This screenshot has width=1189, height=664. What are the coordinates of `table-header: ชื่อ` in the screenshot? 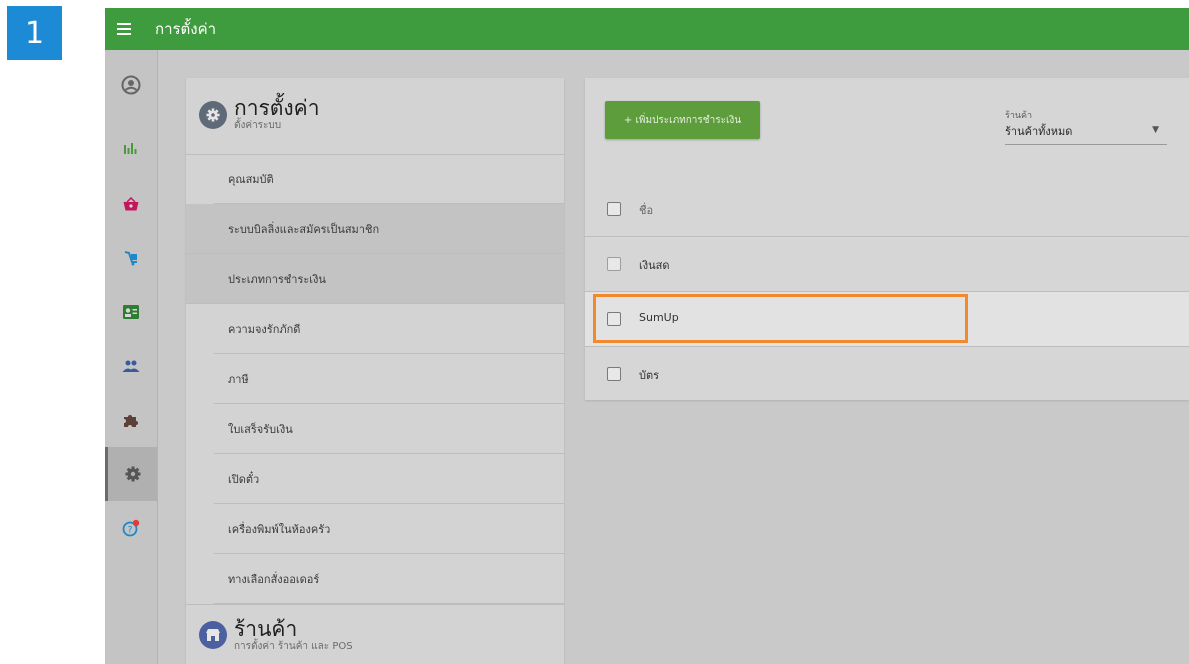 It's located at (887, 209).